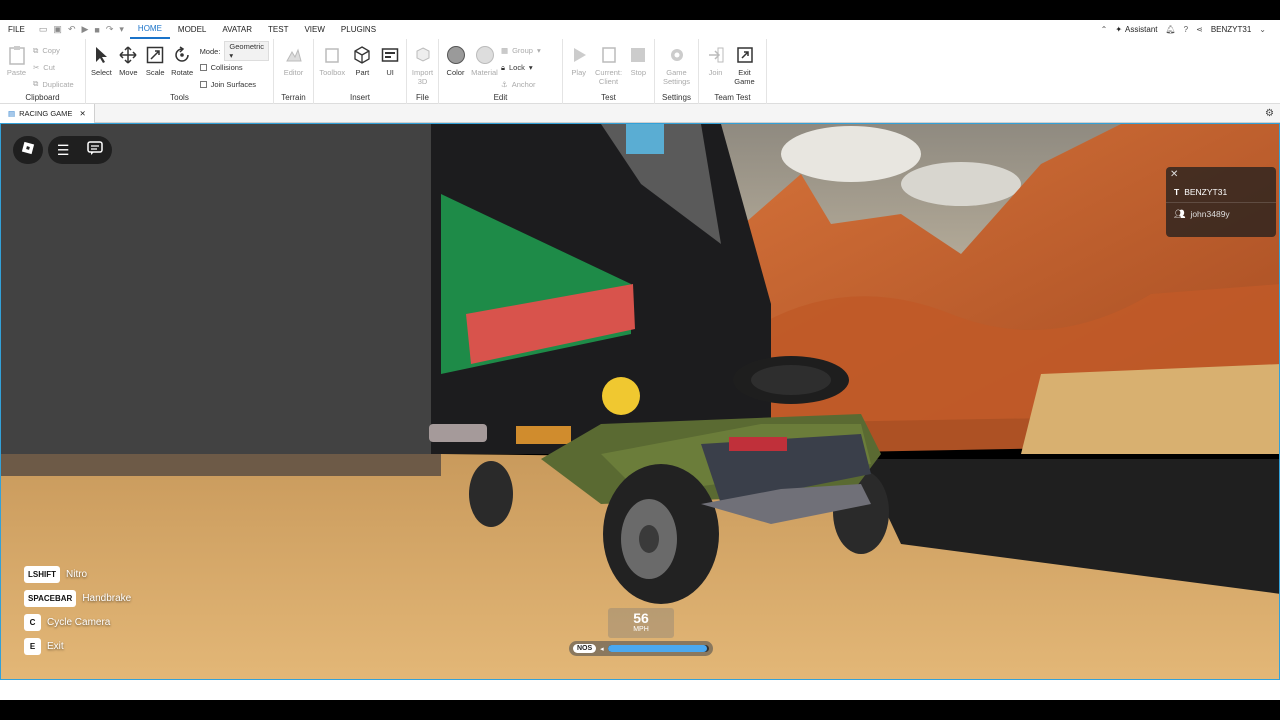 The image size is (1280, 720). What do you see at coordinates (42, 97) in the screenshot?
I see `clipboard-group-label: Clipboard` at bounding box center [42, 97].